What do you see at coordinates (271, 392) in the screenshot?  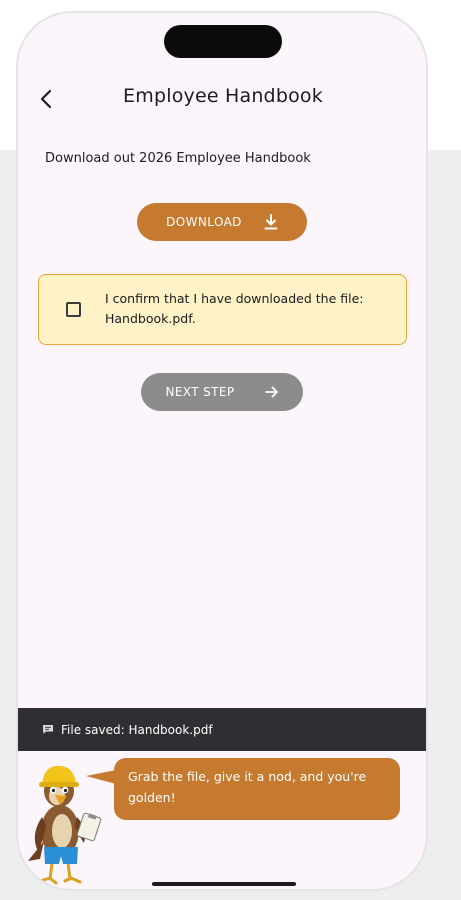 I see `arrow-forward-icon` at bounding box center [271, 392].